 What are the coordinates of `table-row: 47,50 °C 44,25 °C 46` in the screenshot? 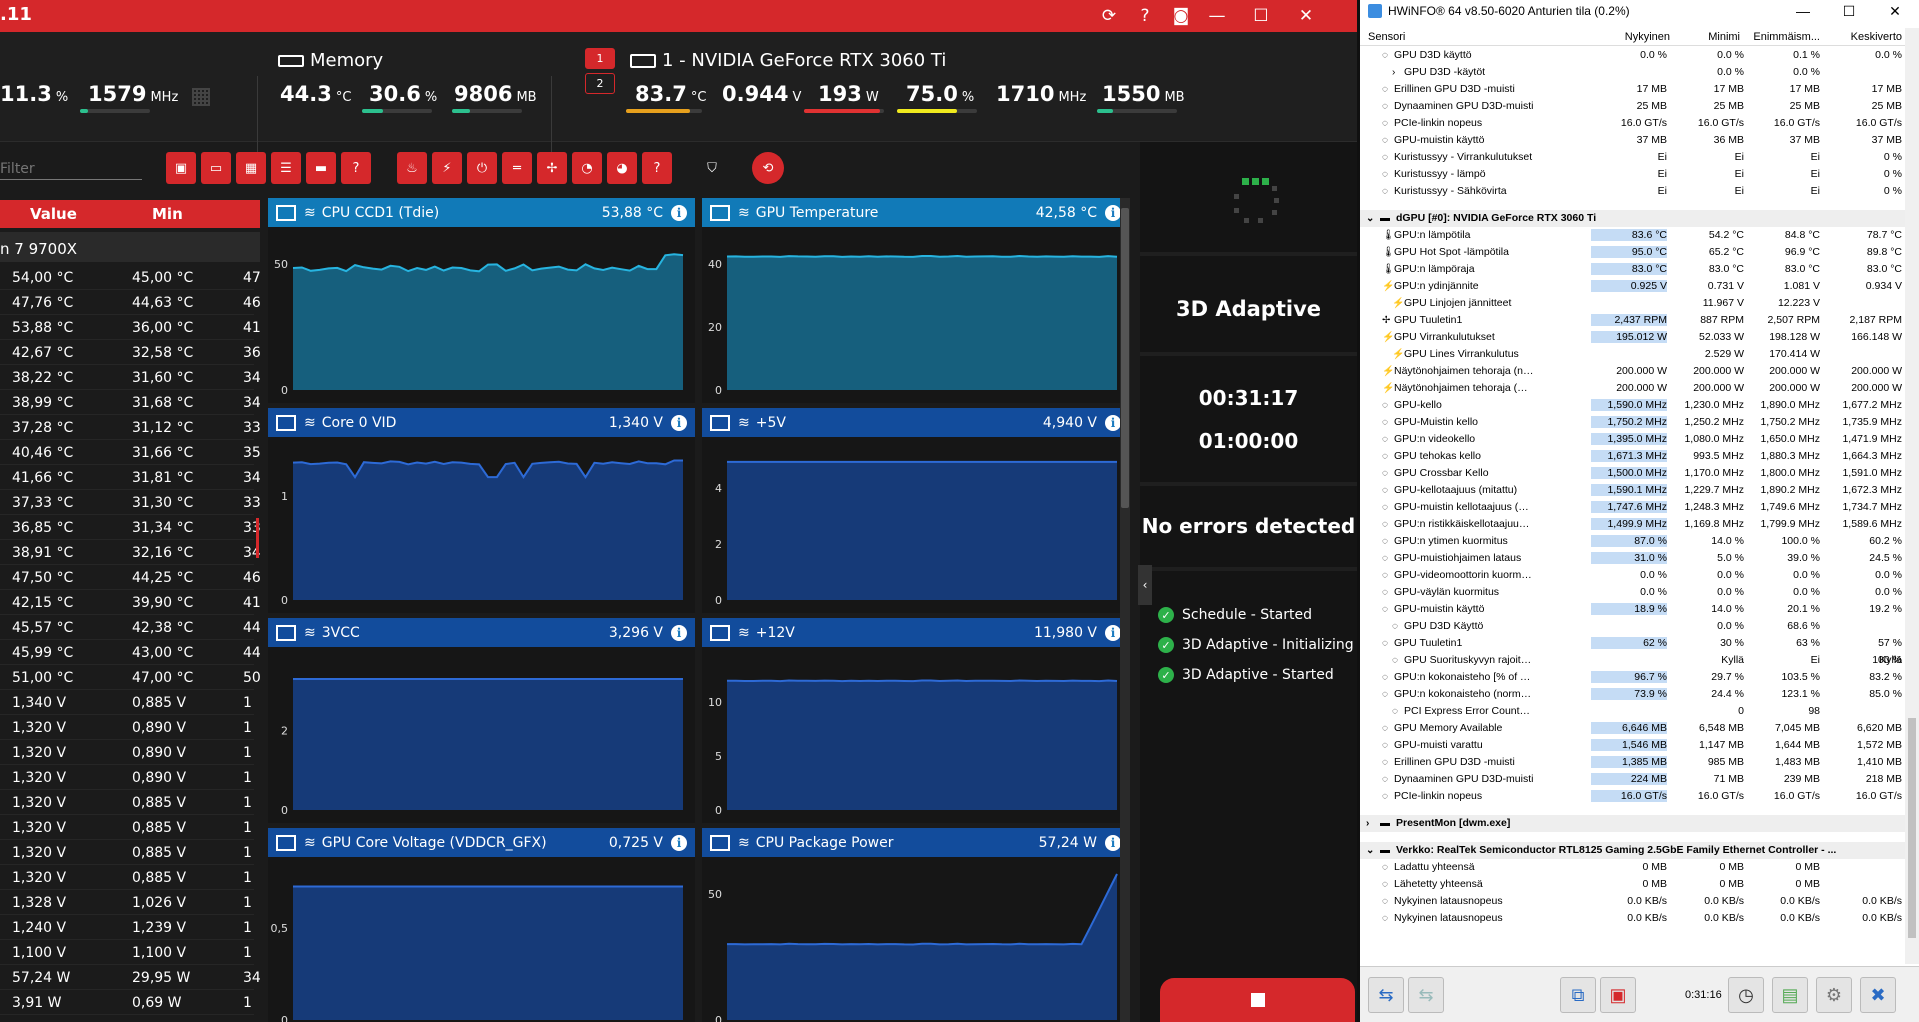 It's located at (130, 577).